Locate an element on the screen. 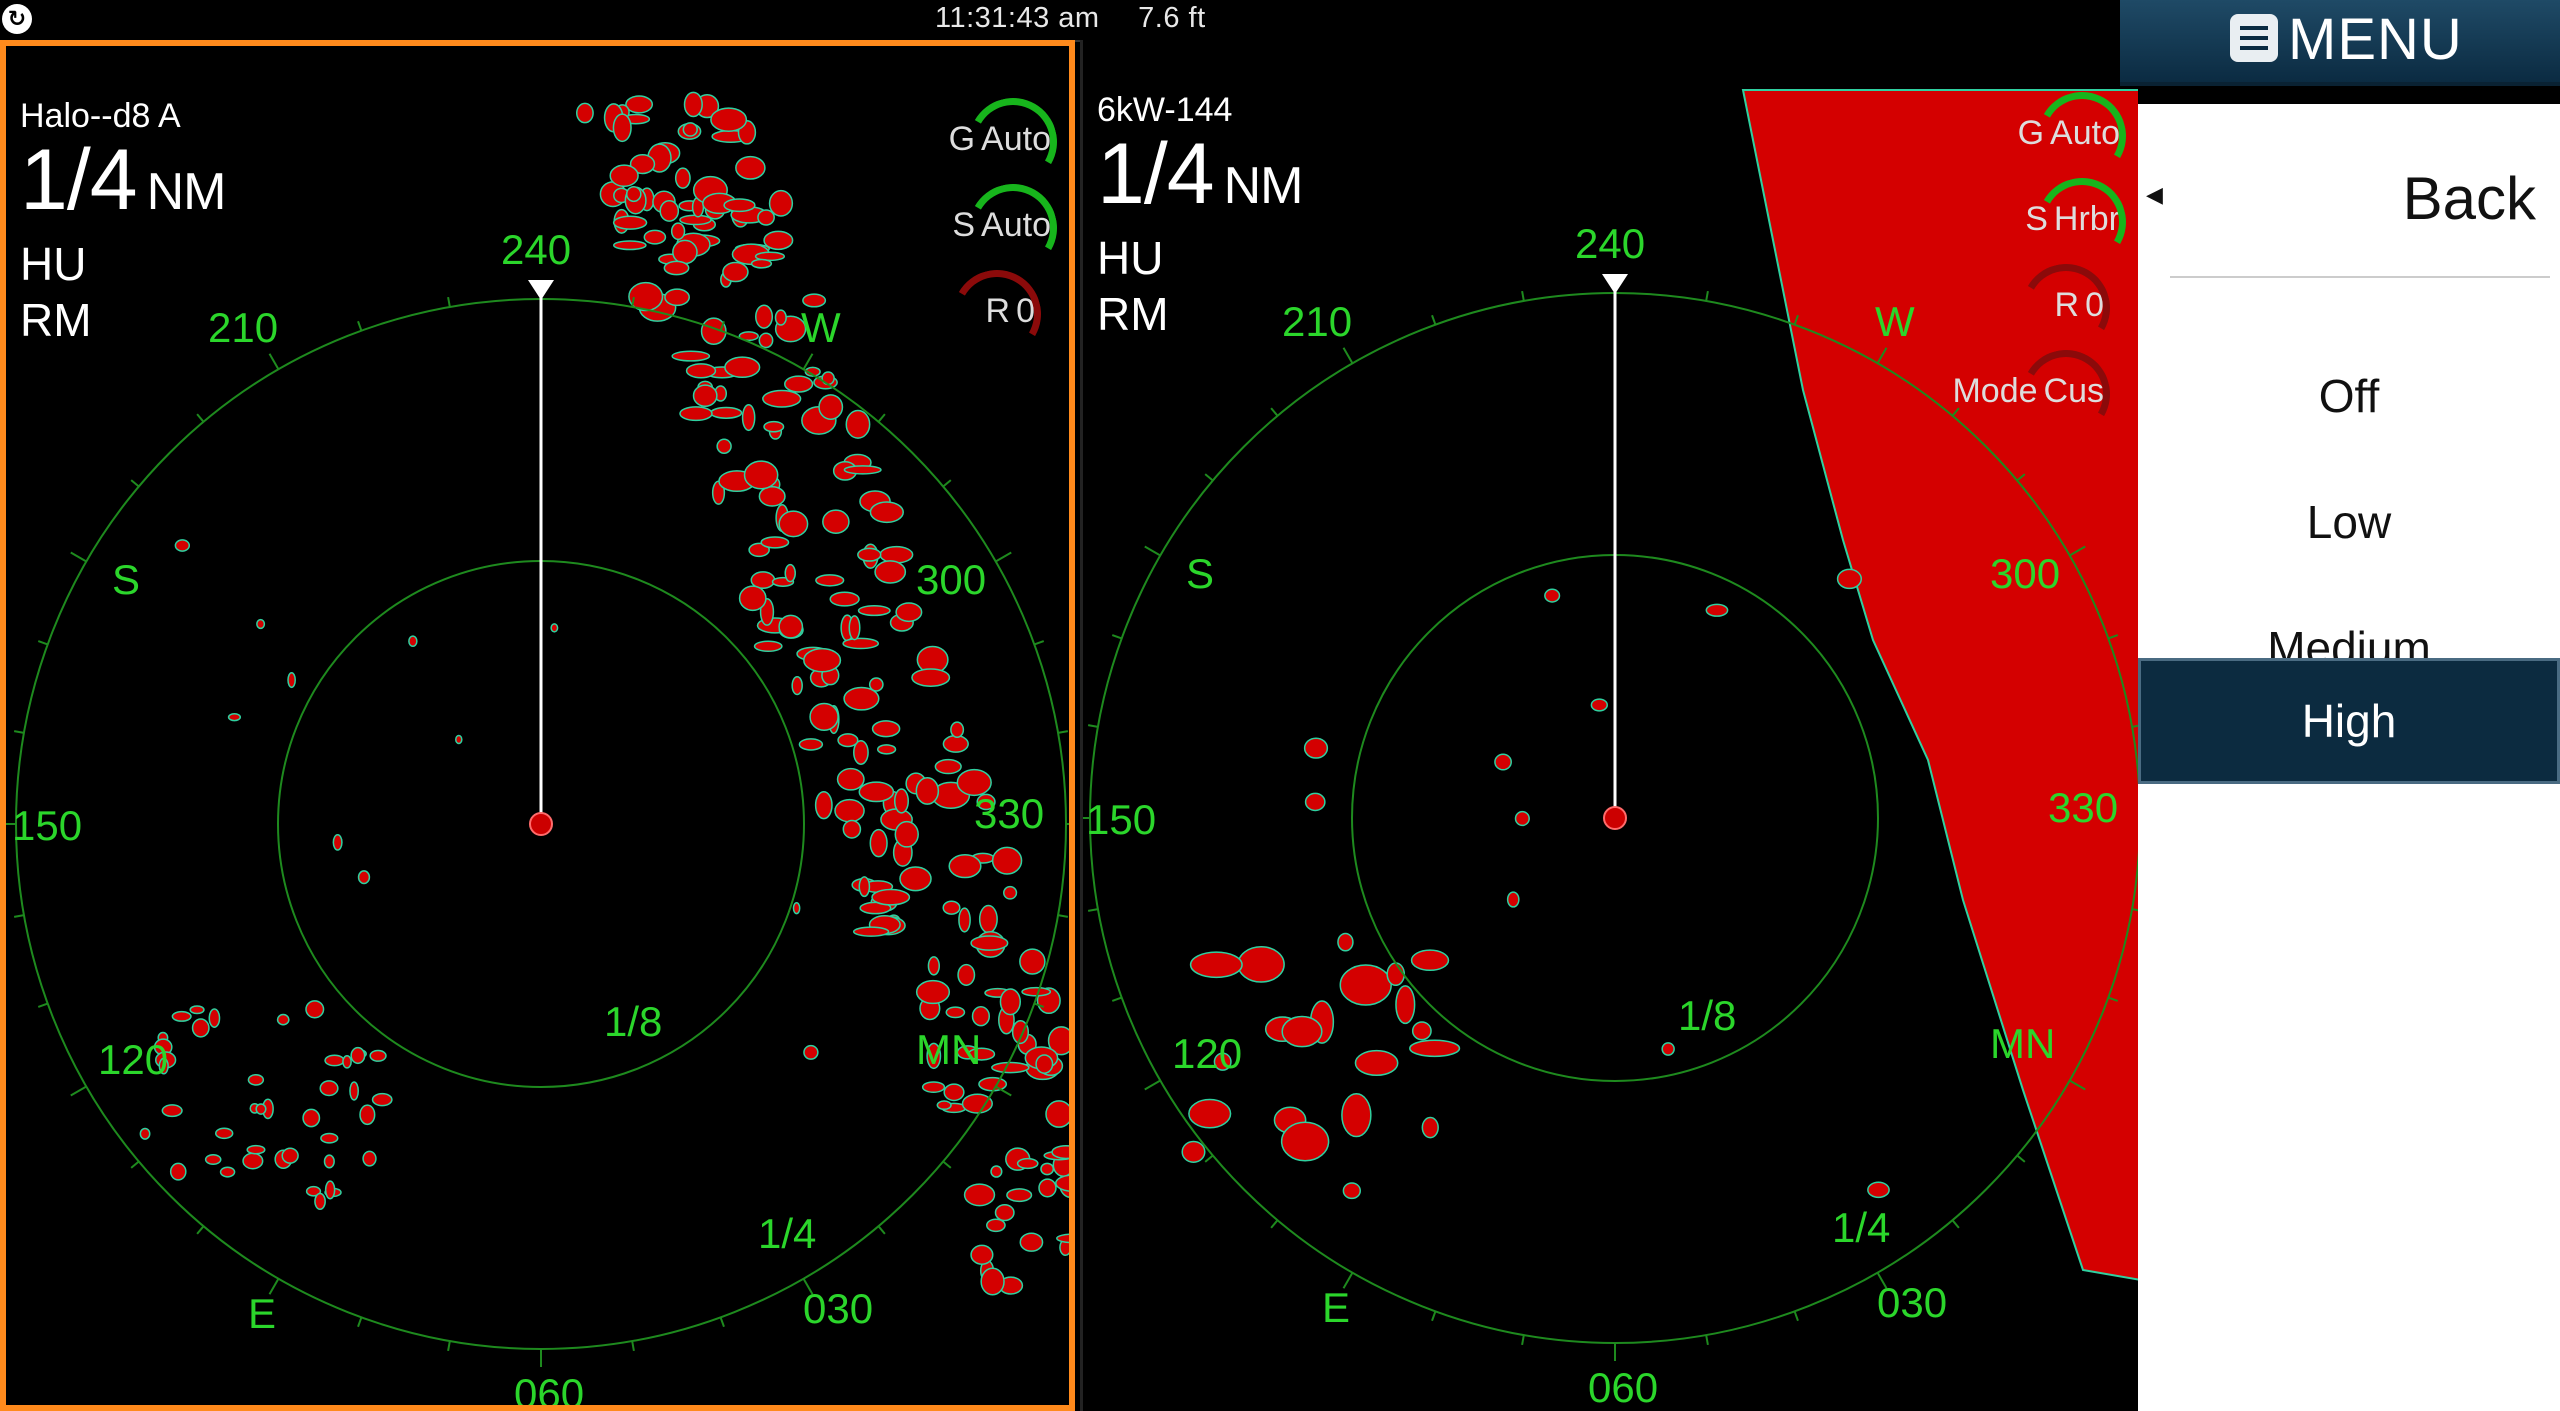 Image resolution: width=2560 pixels, height=1411 pixels. back-button: ◀ Back is located at coordinates (2349, 199).